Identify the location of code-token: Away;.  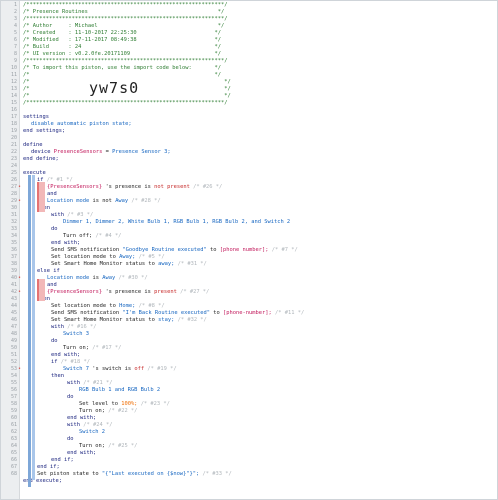
(127, 257).